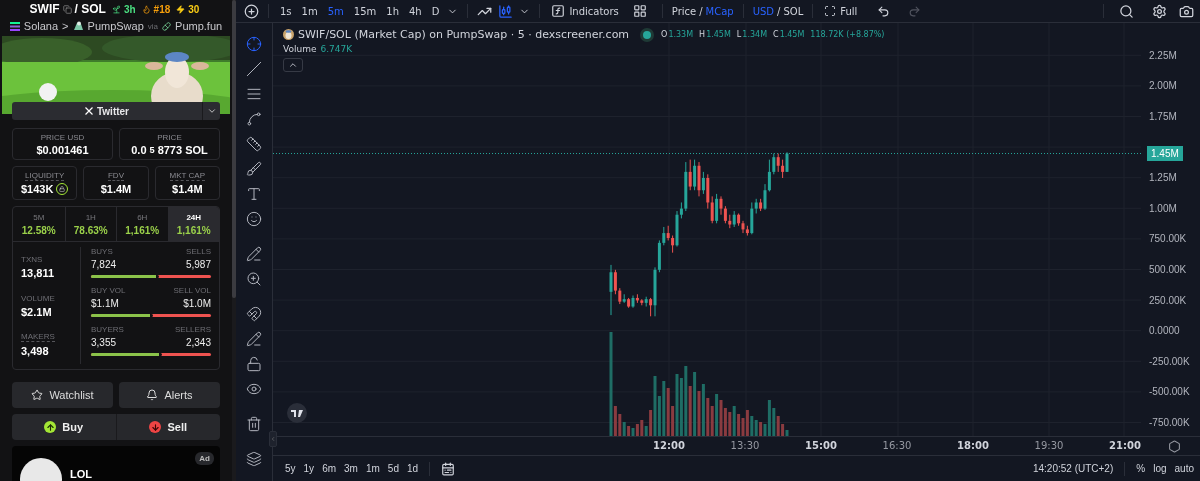  I want to click on price-tick: 750.00K, so click(1168, 239).